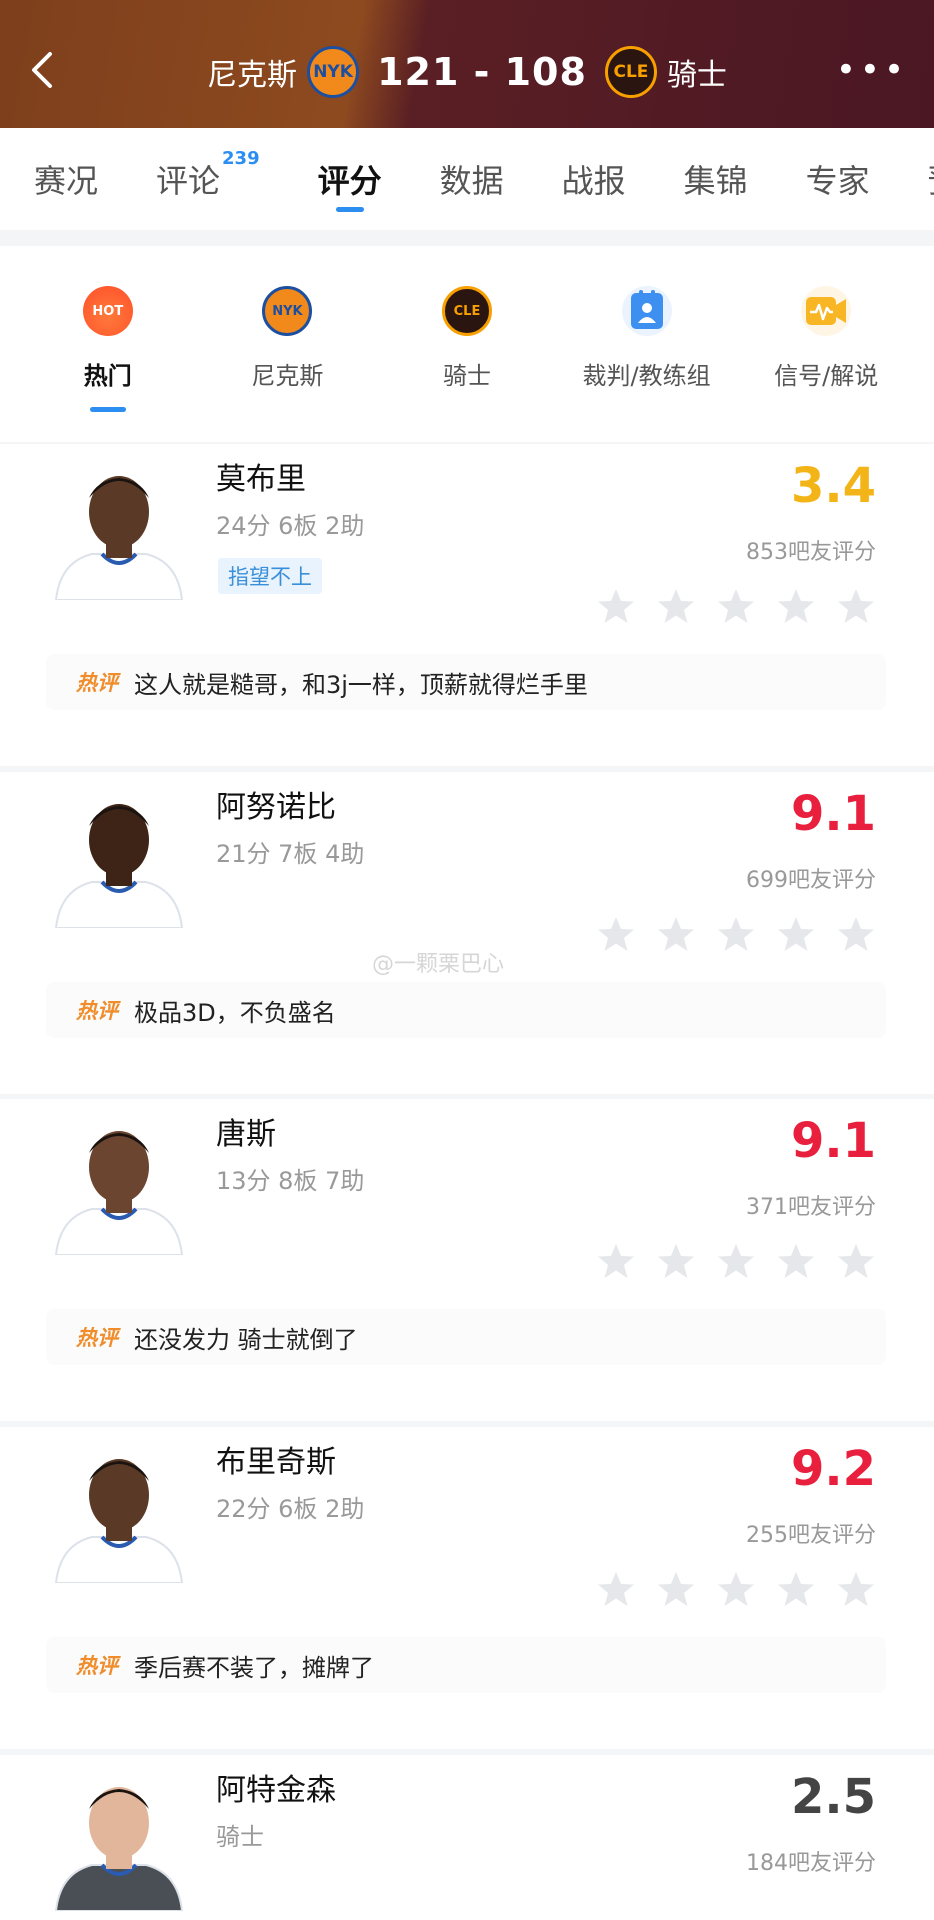 The width and height of the screenshot is (934, 1920). I want to click on rating-category-bar: HOT 热门 NYK 尼克斯 CLE 骑士 裁判/教练组 信号/解说, so click(467, 344).